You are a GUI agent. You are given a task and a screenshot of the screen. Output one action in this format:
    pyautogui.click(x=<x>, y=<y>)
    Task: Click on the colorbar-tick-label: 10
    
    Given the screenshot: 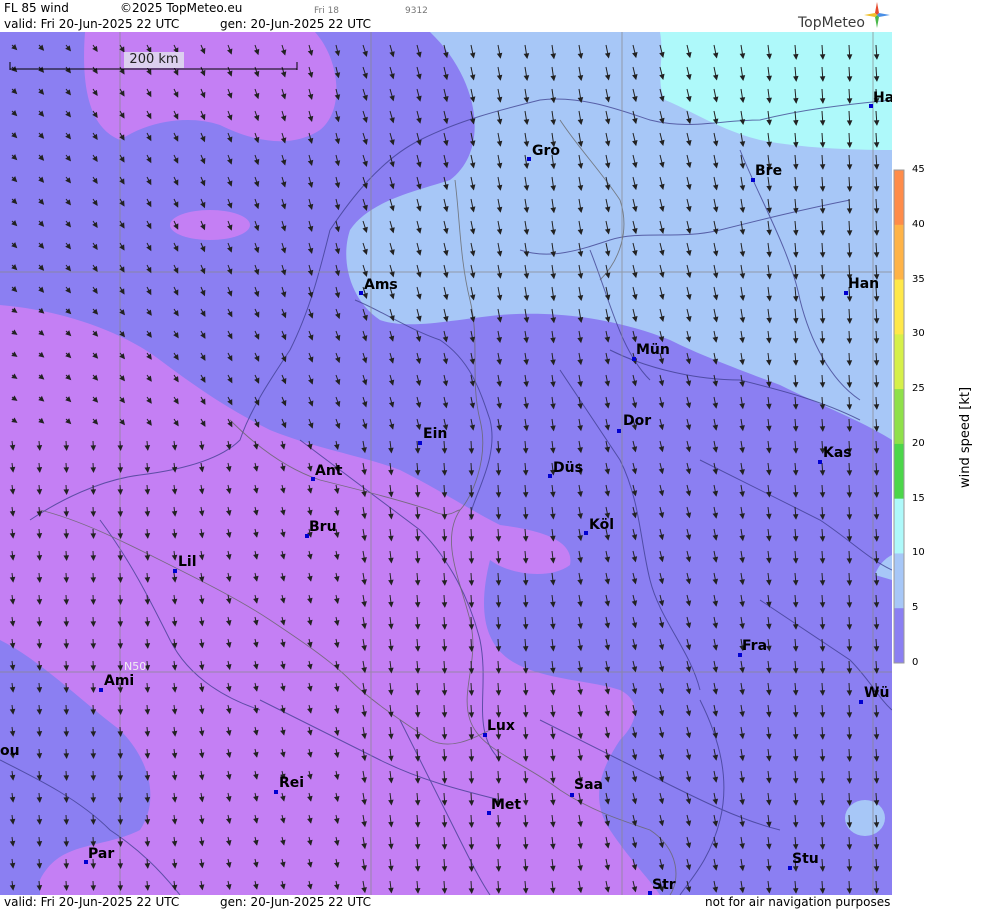 What is the action you would take?
    pyautogui.click(x=918, y=553)
    